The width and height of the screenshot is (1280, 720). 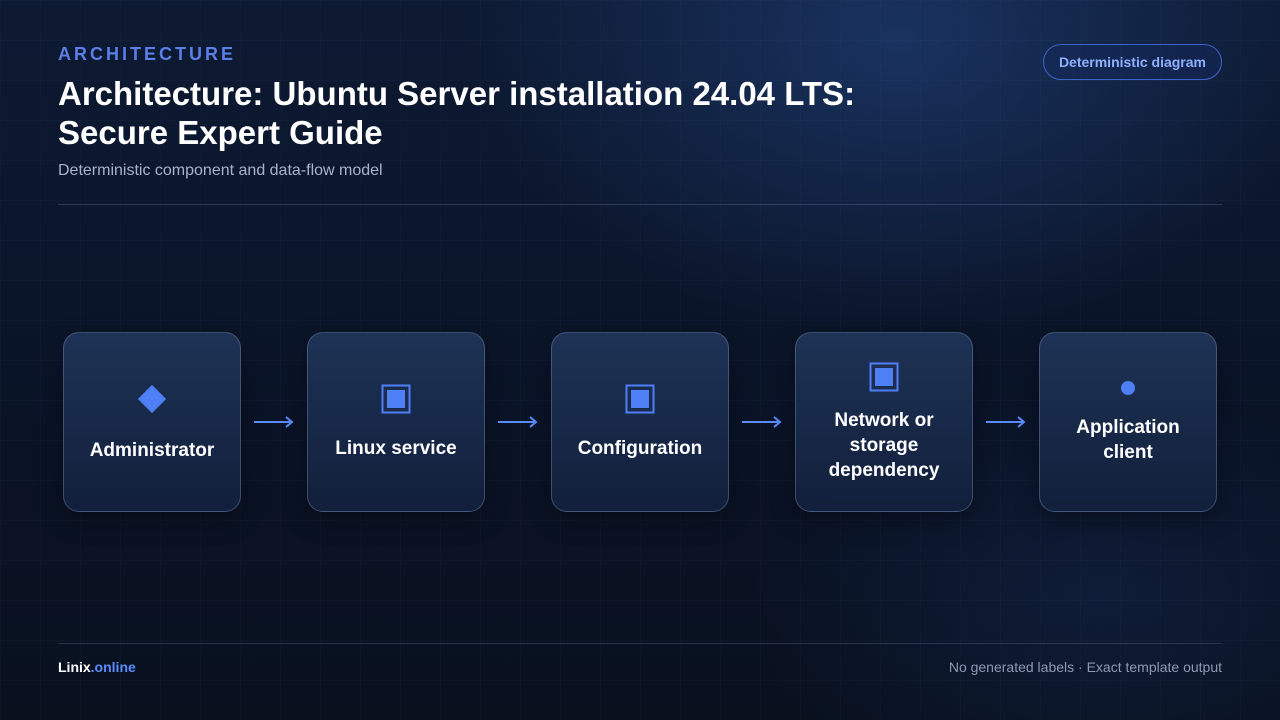 I want to click on node-network-storage-dependency: Network or storage dependency, so click(x=884, y=422).